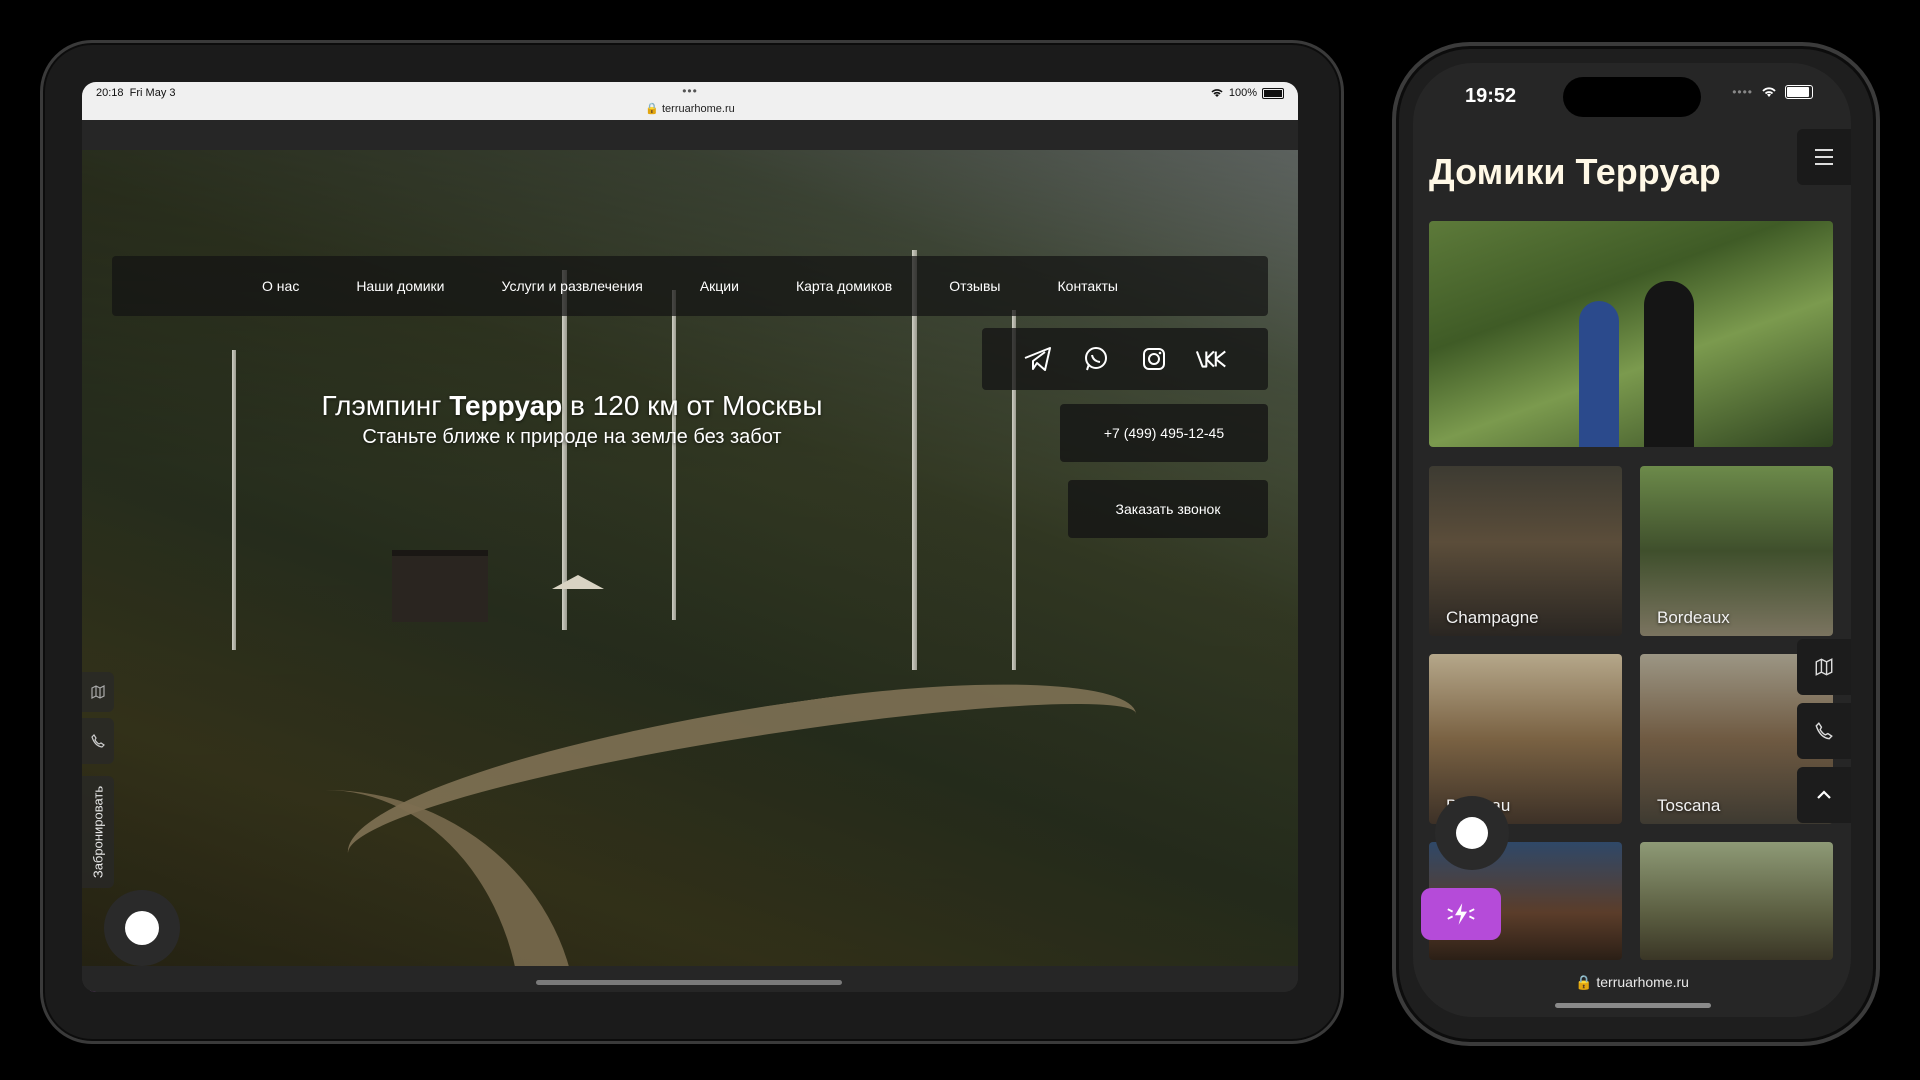 The width and height of the screenshot is (1920, 1080). What do you see at coordinates (1492, 617) in the screenshot?
I see `house-name: Champagne` at bounding box center [1492, 617].